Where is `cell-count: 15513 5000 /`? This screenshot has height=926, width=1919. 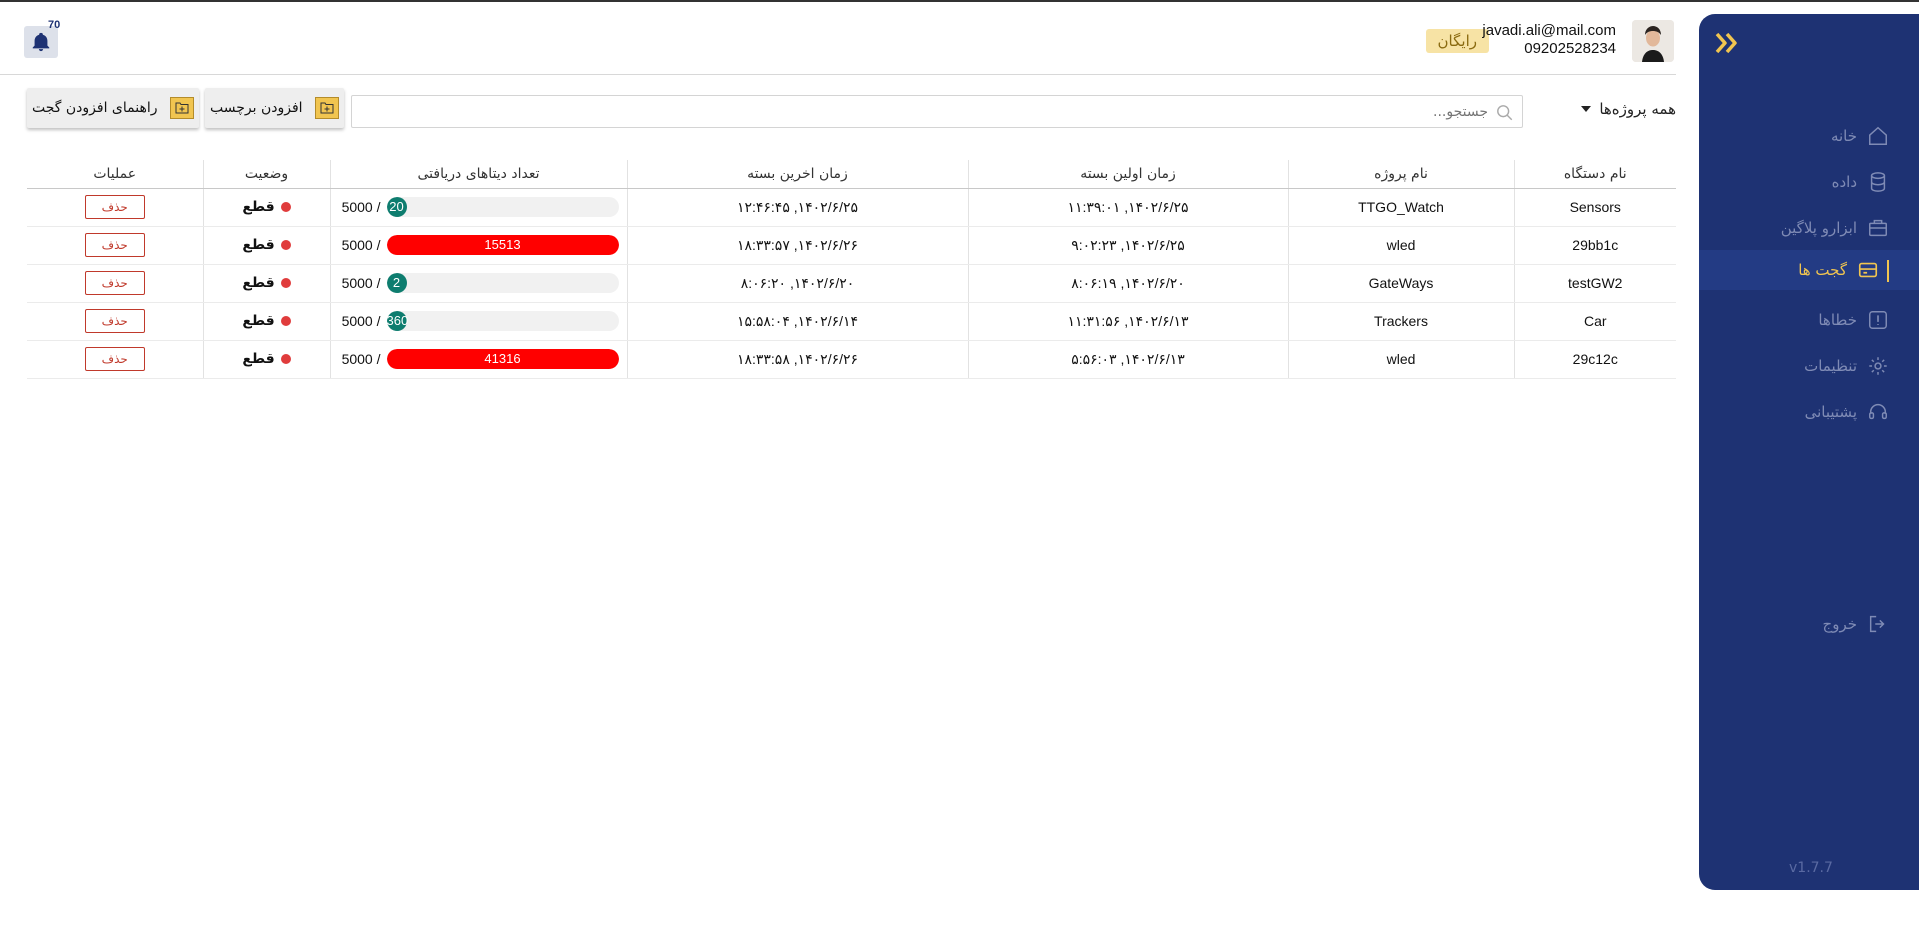
cell-count: 15513 5000 / is located at coordinates (478, 245).